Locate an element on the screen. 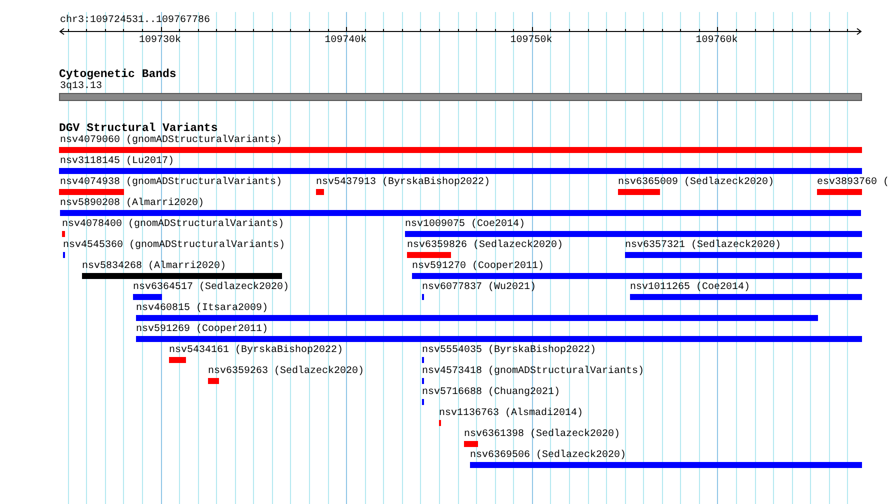 The image size is (890, 504). variant-label: nsv5890208 (Almarri2020) is located at coordinates (132, 203).